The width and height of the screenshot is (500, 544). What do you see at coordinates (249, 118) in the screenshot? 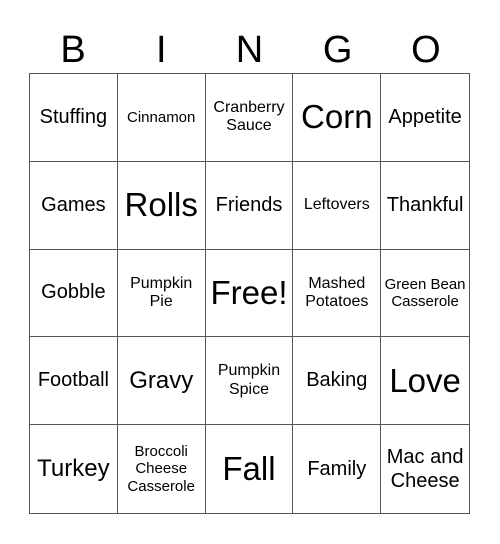
I see `bingo-cell: Cranberry Sauce` at bounding box center [249, 118].